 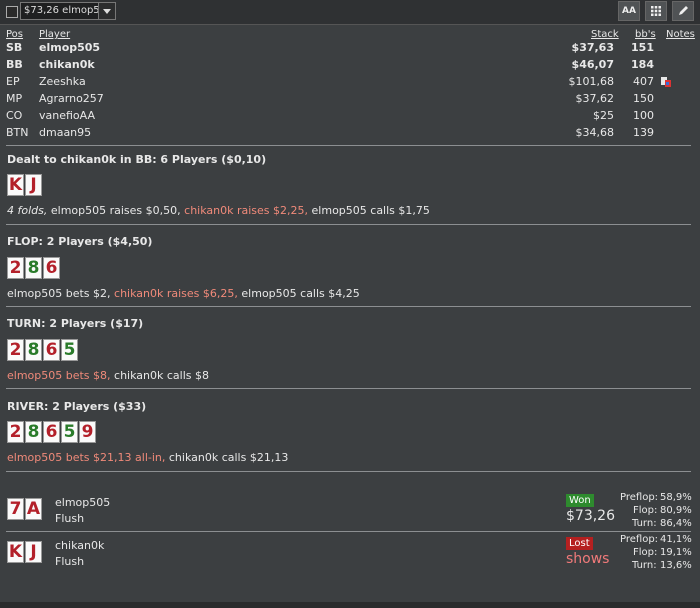 I want to click on header-player: Player, so click(x=55, y=34).